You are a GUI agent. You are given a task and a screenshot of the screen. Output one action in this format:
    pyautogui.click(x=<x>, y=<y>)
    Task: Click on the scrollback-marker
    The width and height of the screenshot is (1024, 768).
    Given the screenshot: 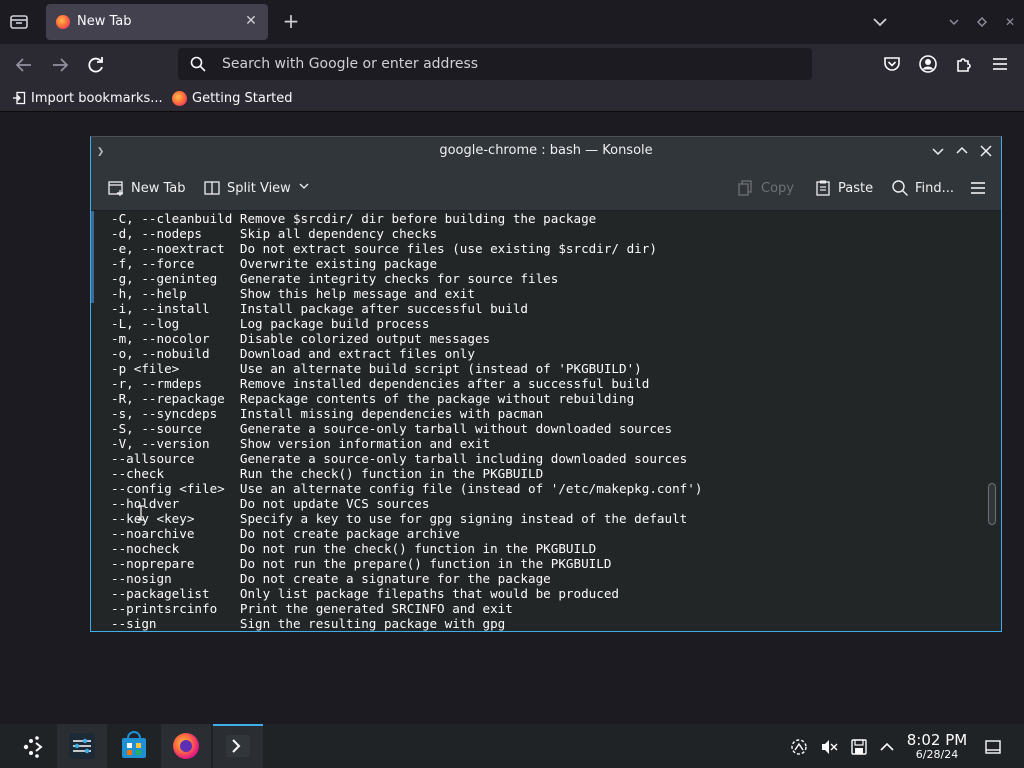 What is the action you would take?
    pyautogui.click(x=92, y=257)
    